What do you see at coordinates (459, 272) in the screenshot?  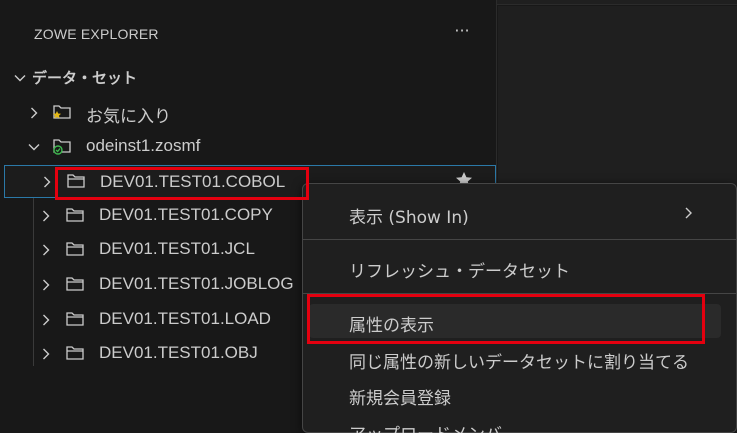 I see `menu-item-label: リフレッシュ・データセット` at bounding box center [459, 272].